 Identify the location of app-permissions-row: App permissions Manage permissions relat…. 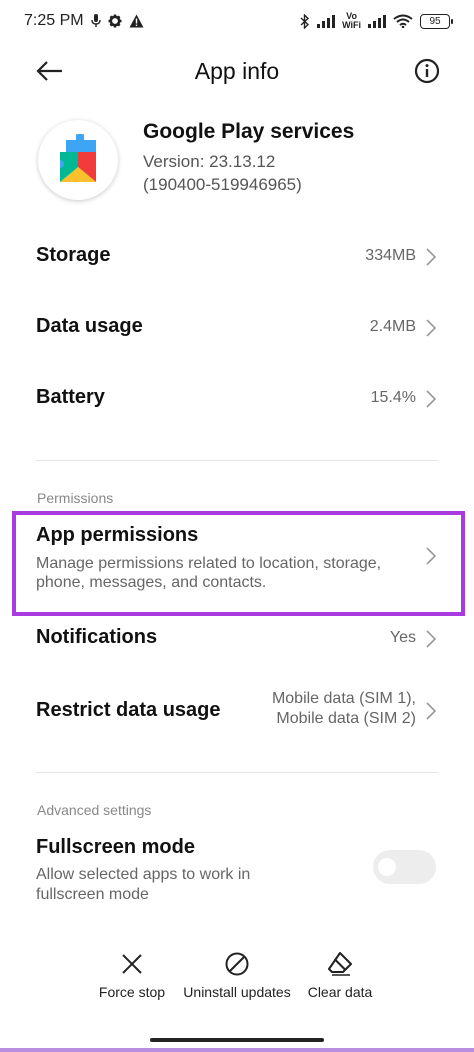
(237, 557).